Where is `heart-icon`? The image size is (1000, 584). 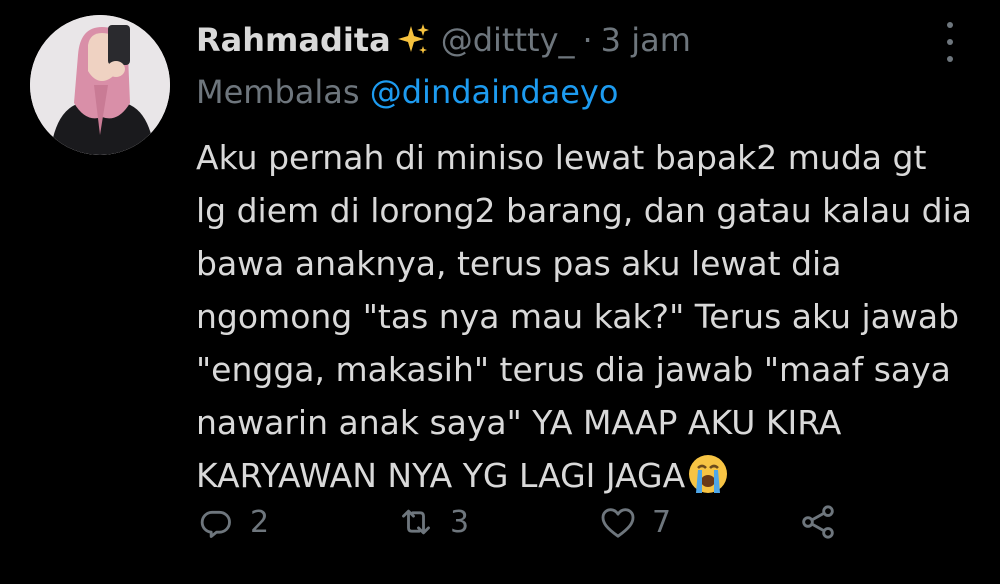
heart-icon is located at coordinates (618, 523).